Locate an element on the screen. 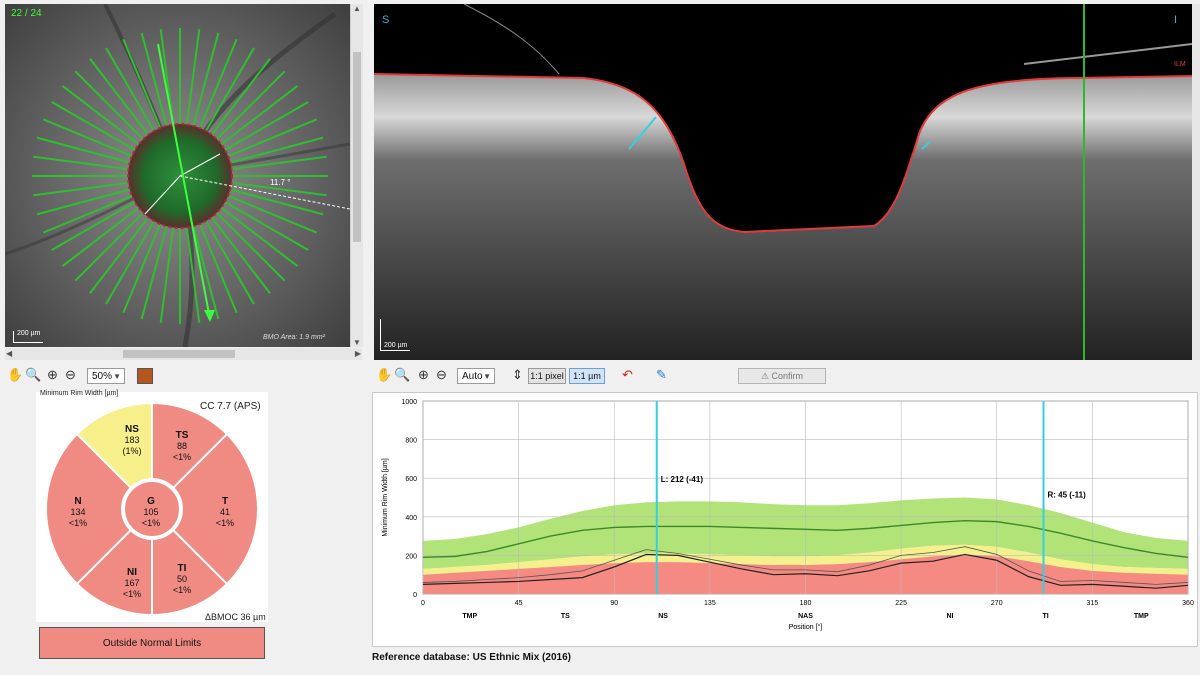 This screenshot has height=675, width=1200. sector-value: 88 is located at coordinates (181, 446).